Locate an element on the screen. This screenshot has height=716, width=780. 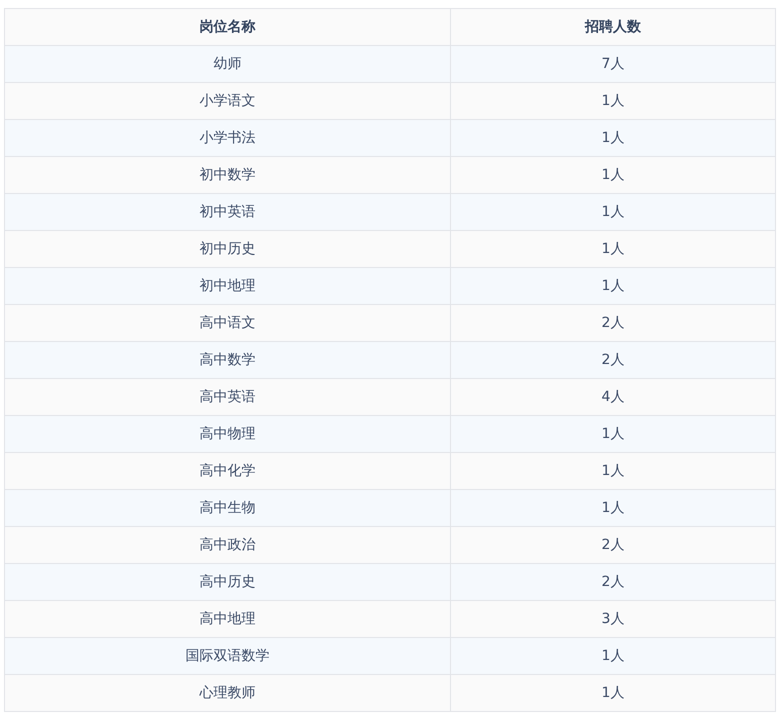
table-cell: 初中英语 is located at coordinates (227, 212).